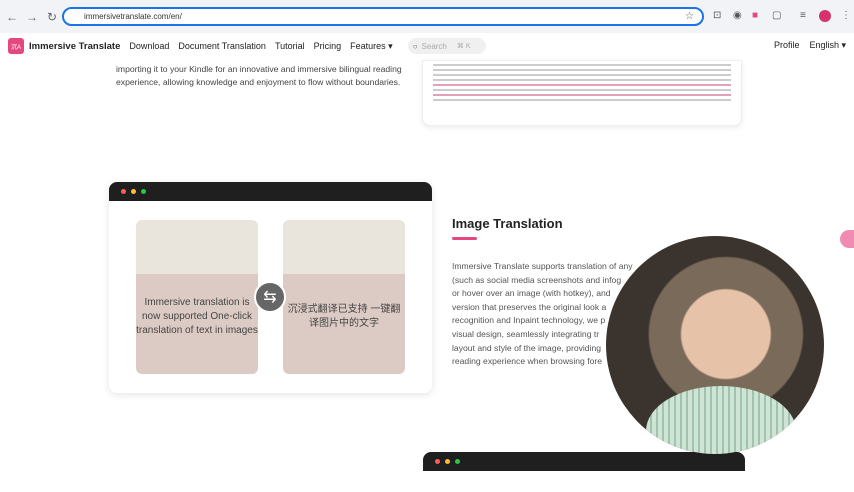 Image resolution: width=854 pixels, height=492 pixels. I want to click on menu-icon: ⋮, so click(846, 15).